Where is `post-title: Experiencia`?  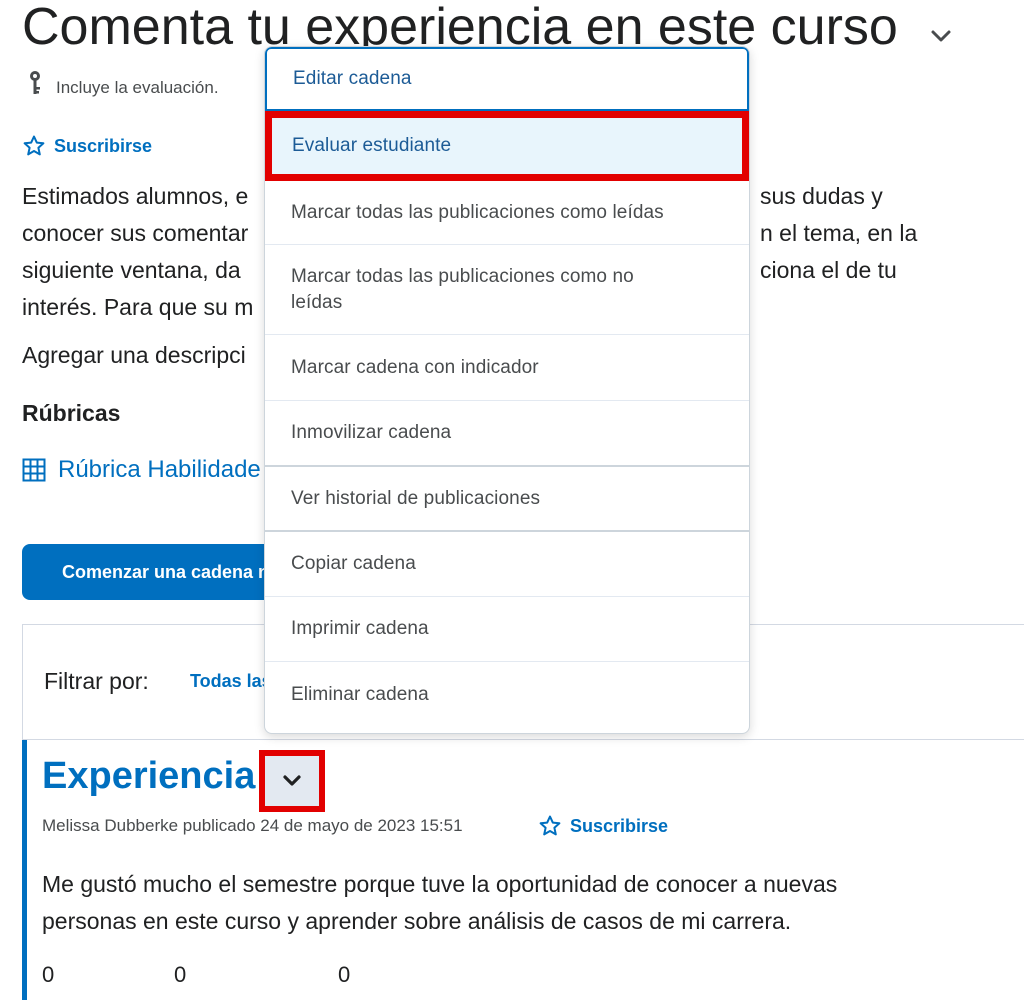
post-title: Experiencia is located at coordinates (148, 776).